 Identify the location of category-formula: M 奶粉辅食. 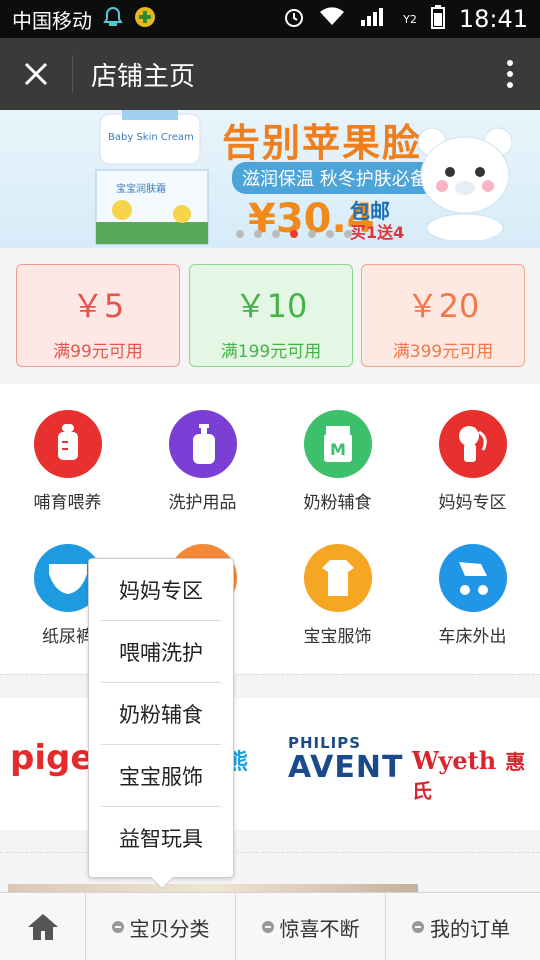
(337, 461).